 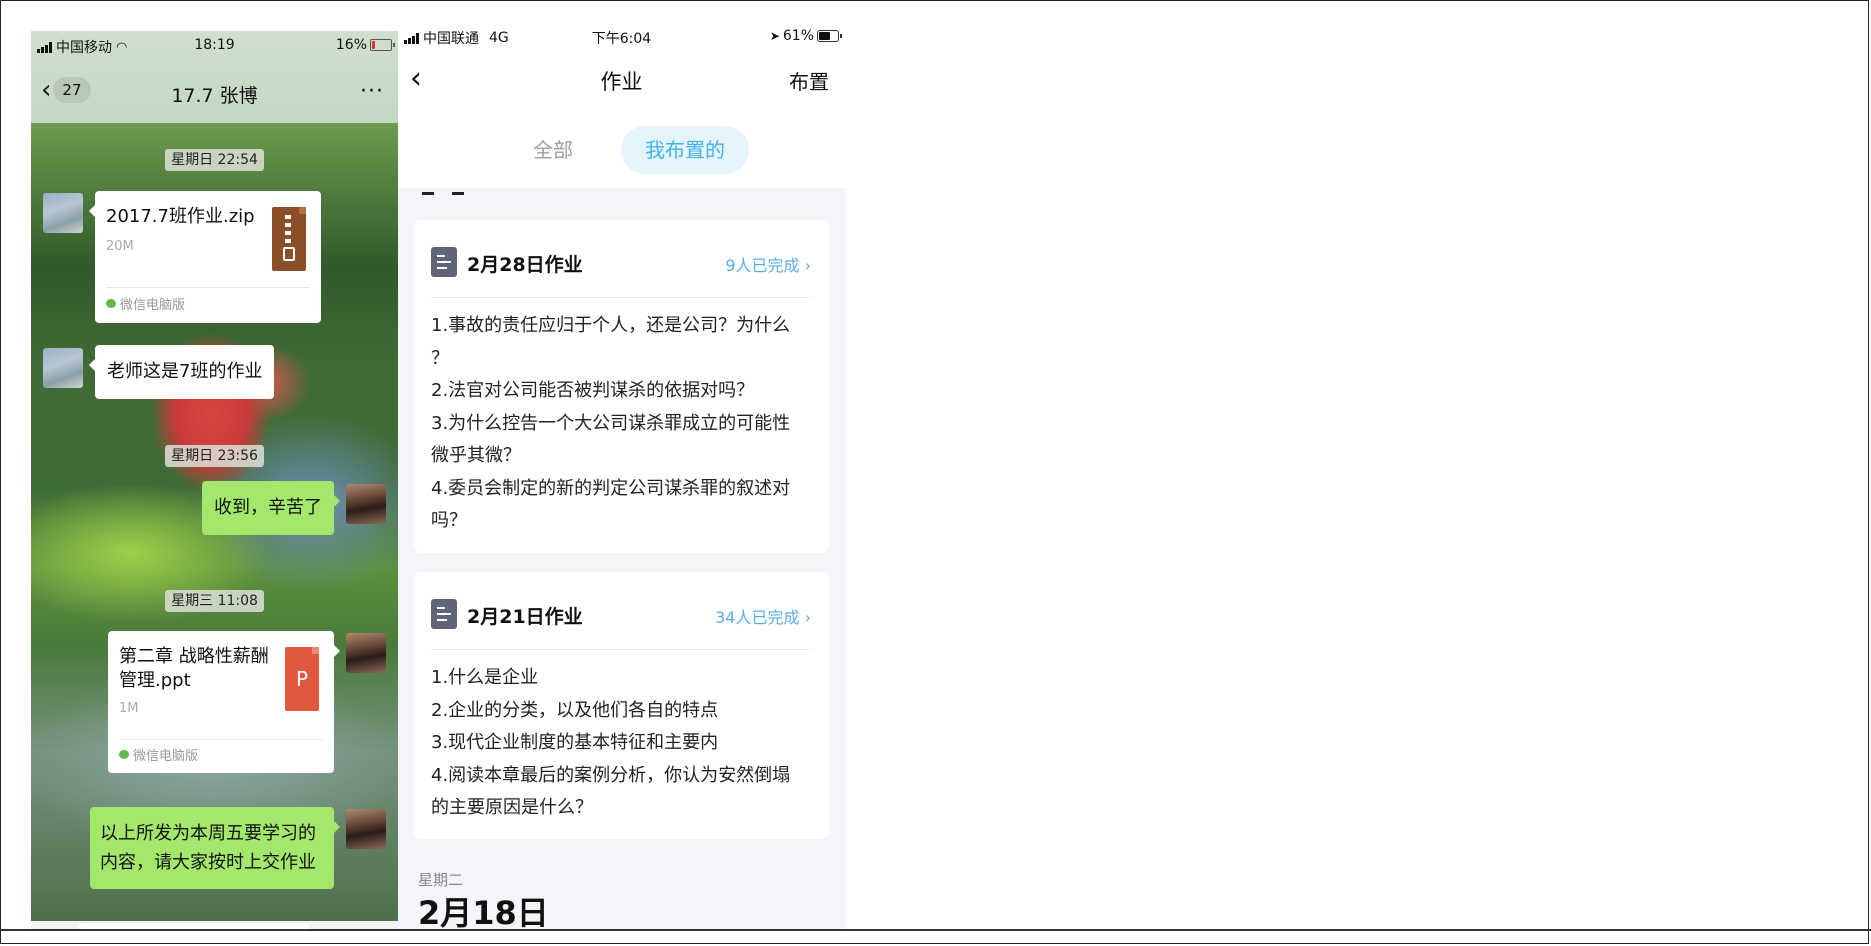 I want to click on file-size: 20M, so click(x=120, y=246).